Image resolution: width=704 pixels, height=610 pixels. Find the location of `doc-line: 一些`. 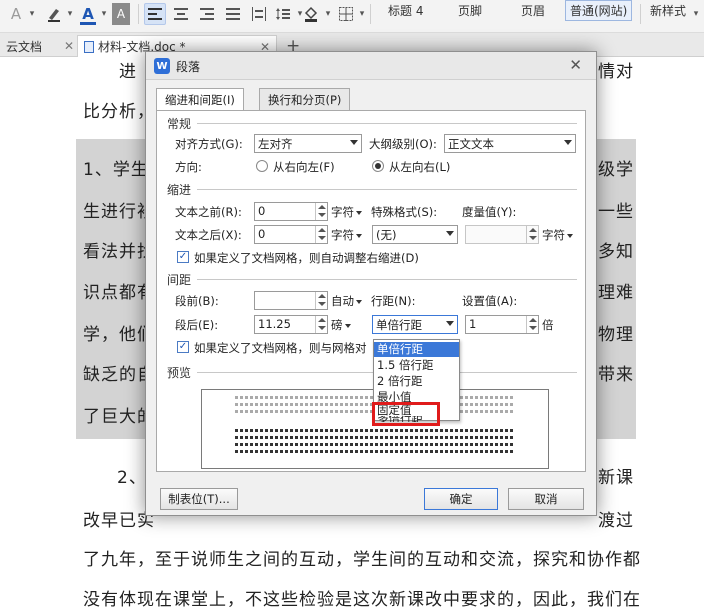

doc-line: 一些 is located at coordinates (616, 212).